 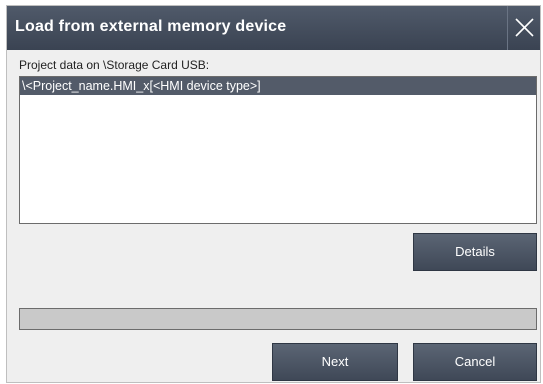 I want to click on dialog-title: Load from external memory device, so click(x=151, y=26).